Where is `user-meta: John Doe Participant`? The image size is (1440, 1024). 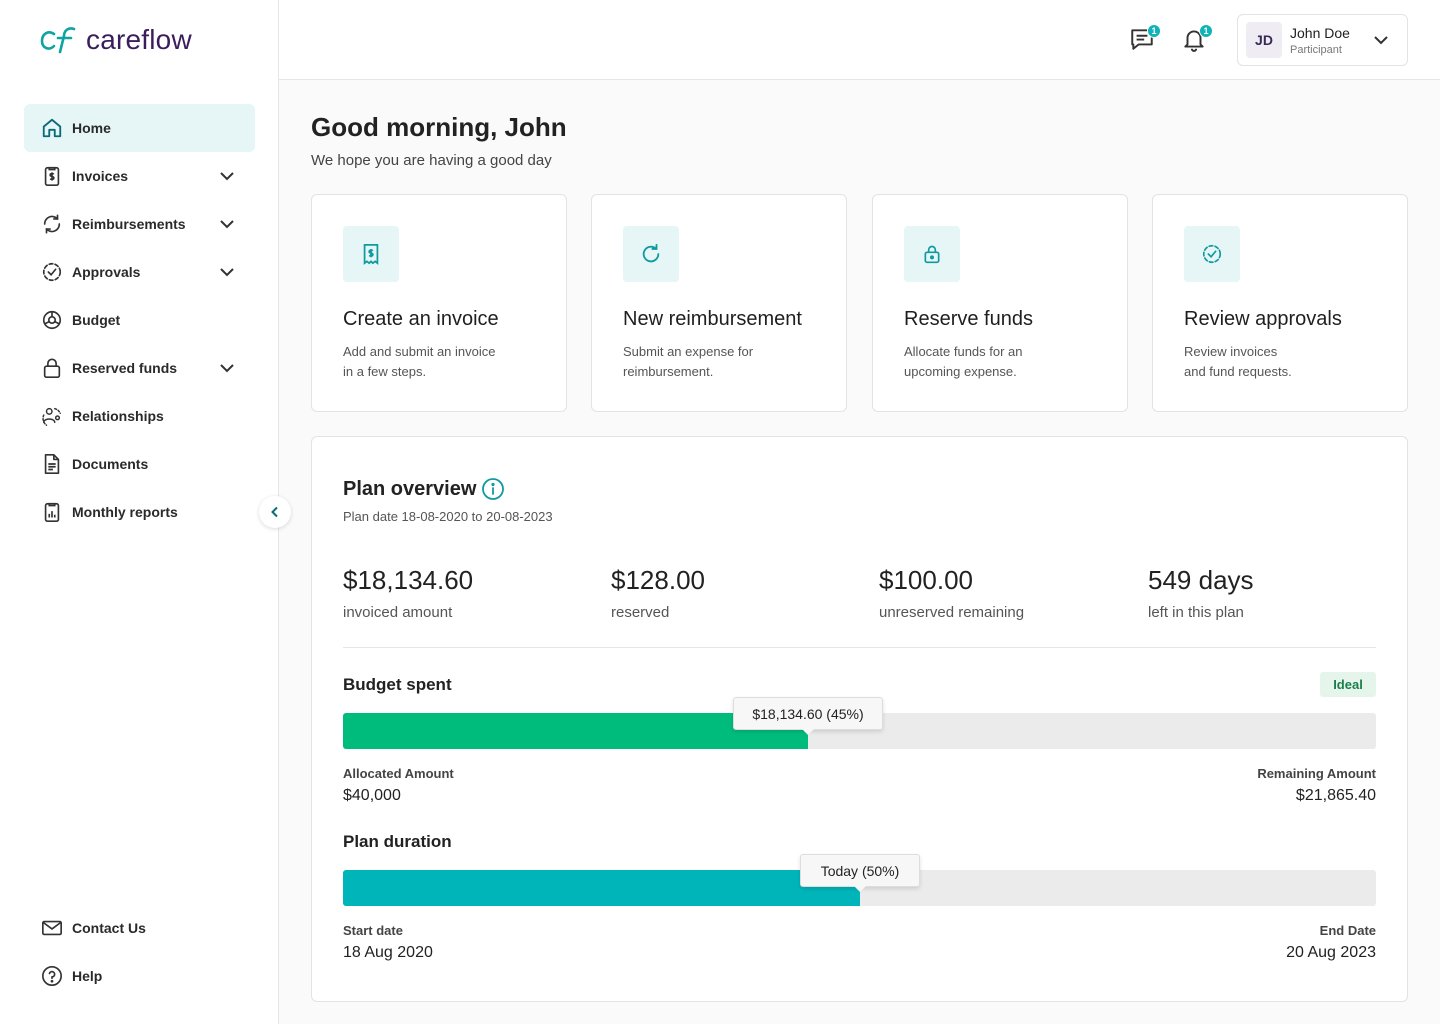
user-meta: John Doe Participant is located at coordinates (1331, 40).